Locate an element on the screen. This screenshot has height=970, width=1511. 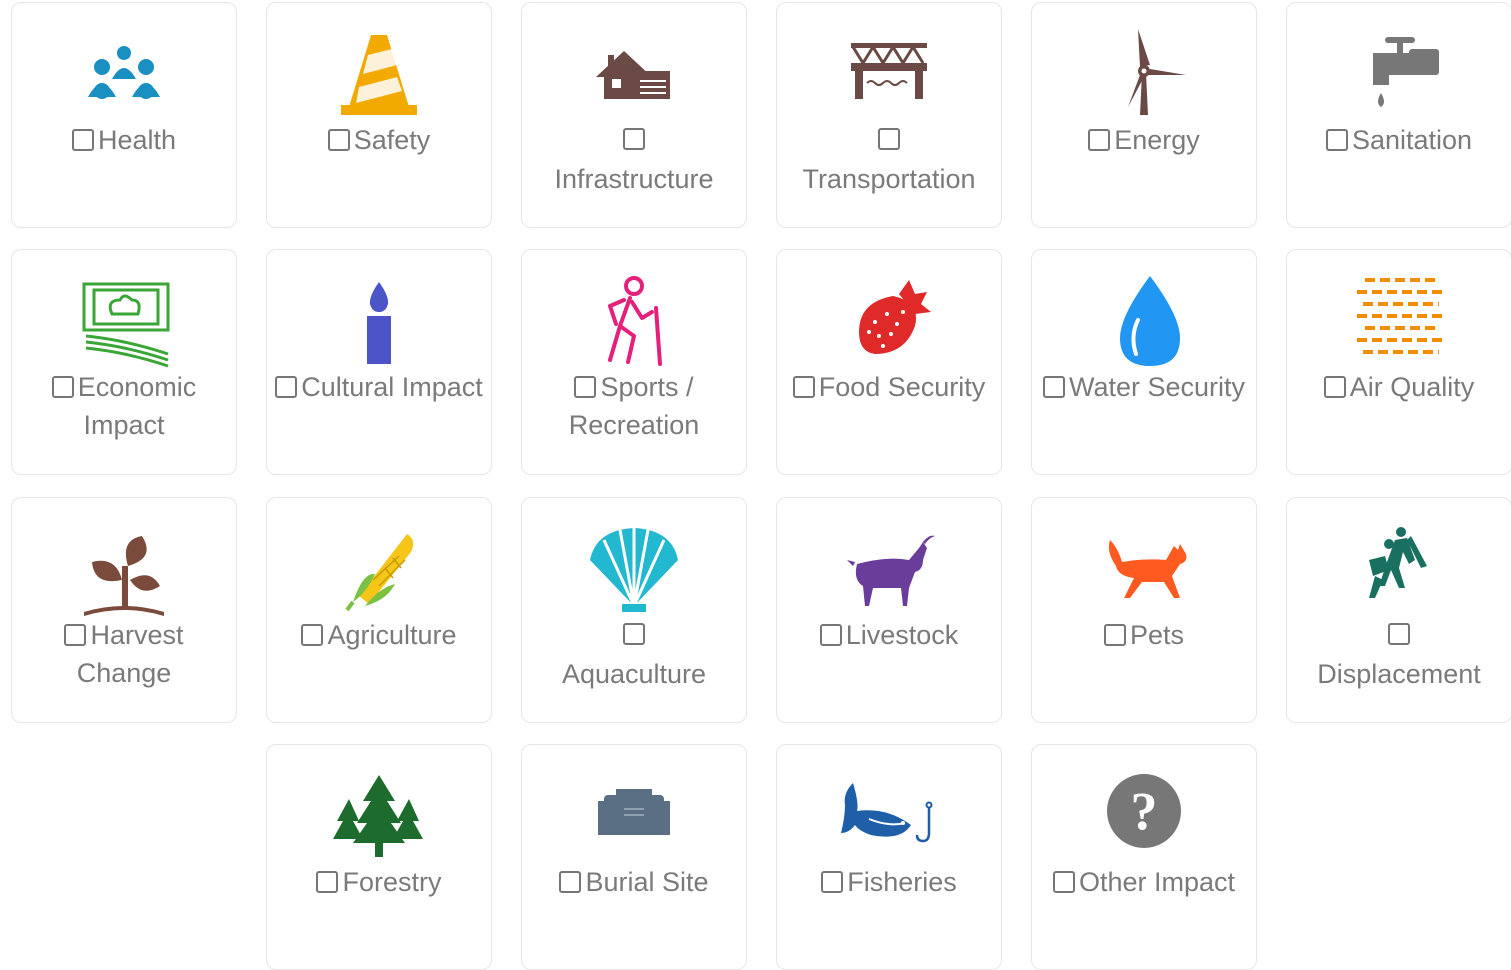
pets-label: Pets is located at coordinates (1157, 635).